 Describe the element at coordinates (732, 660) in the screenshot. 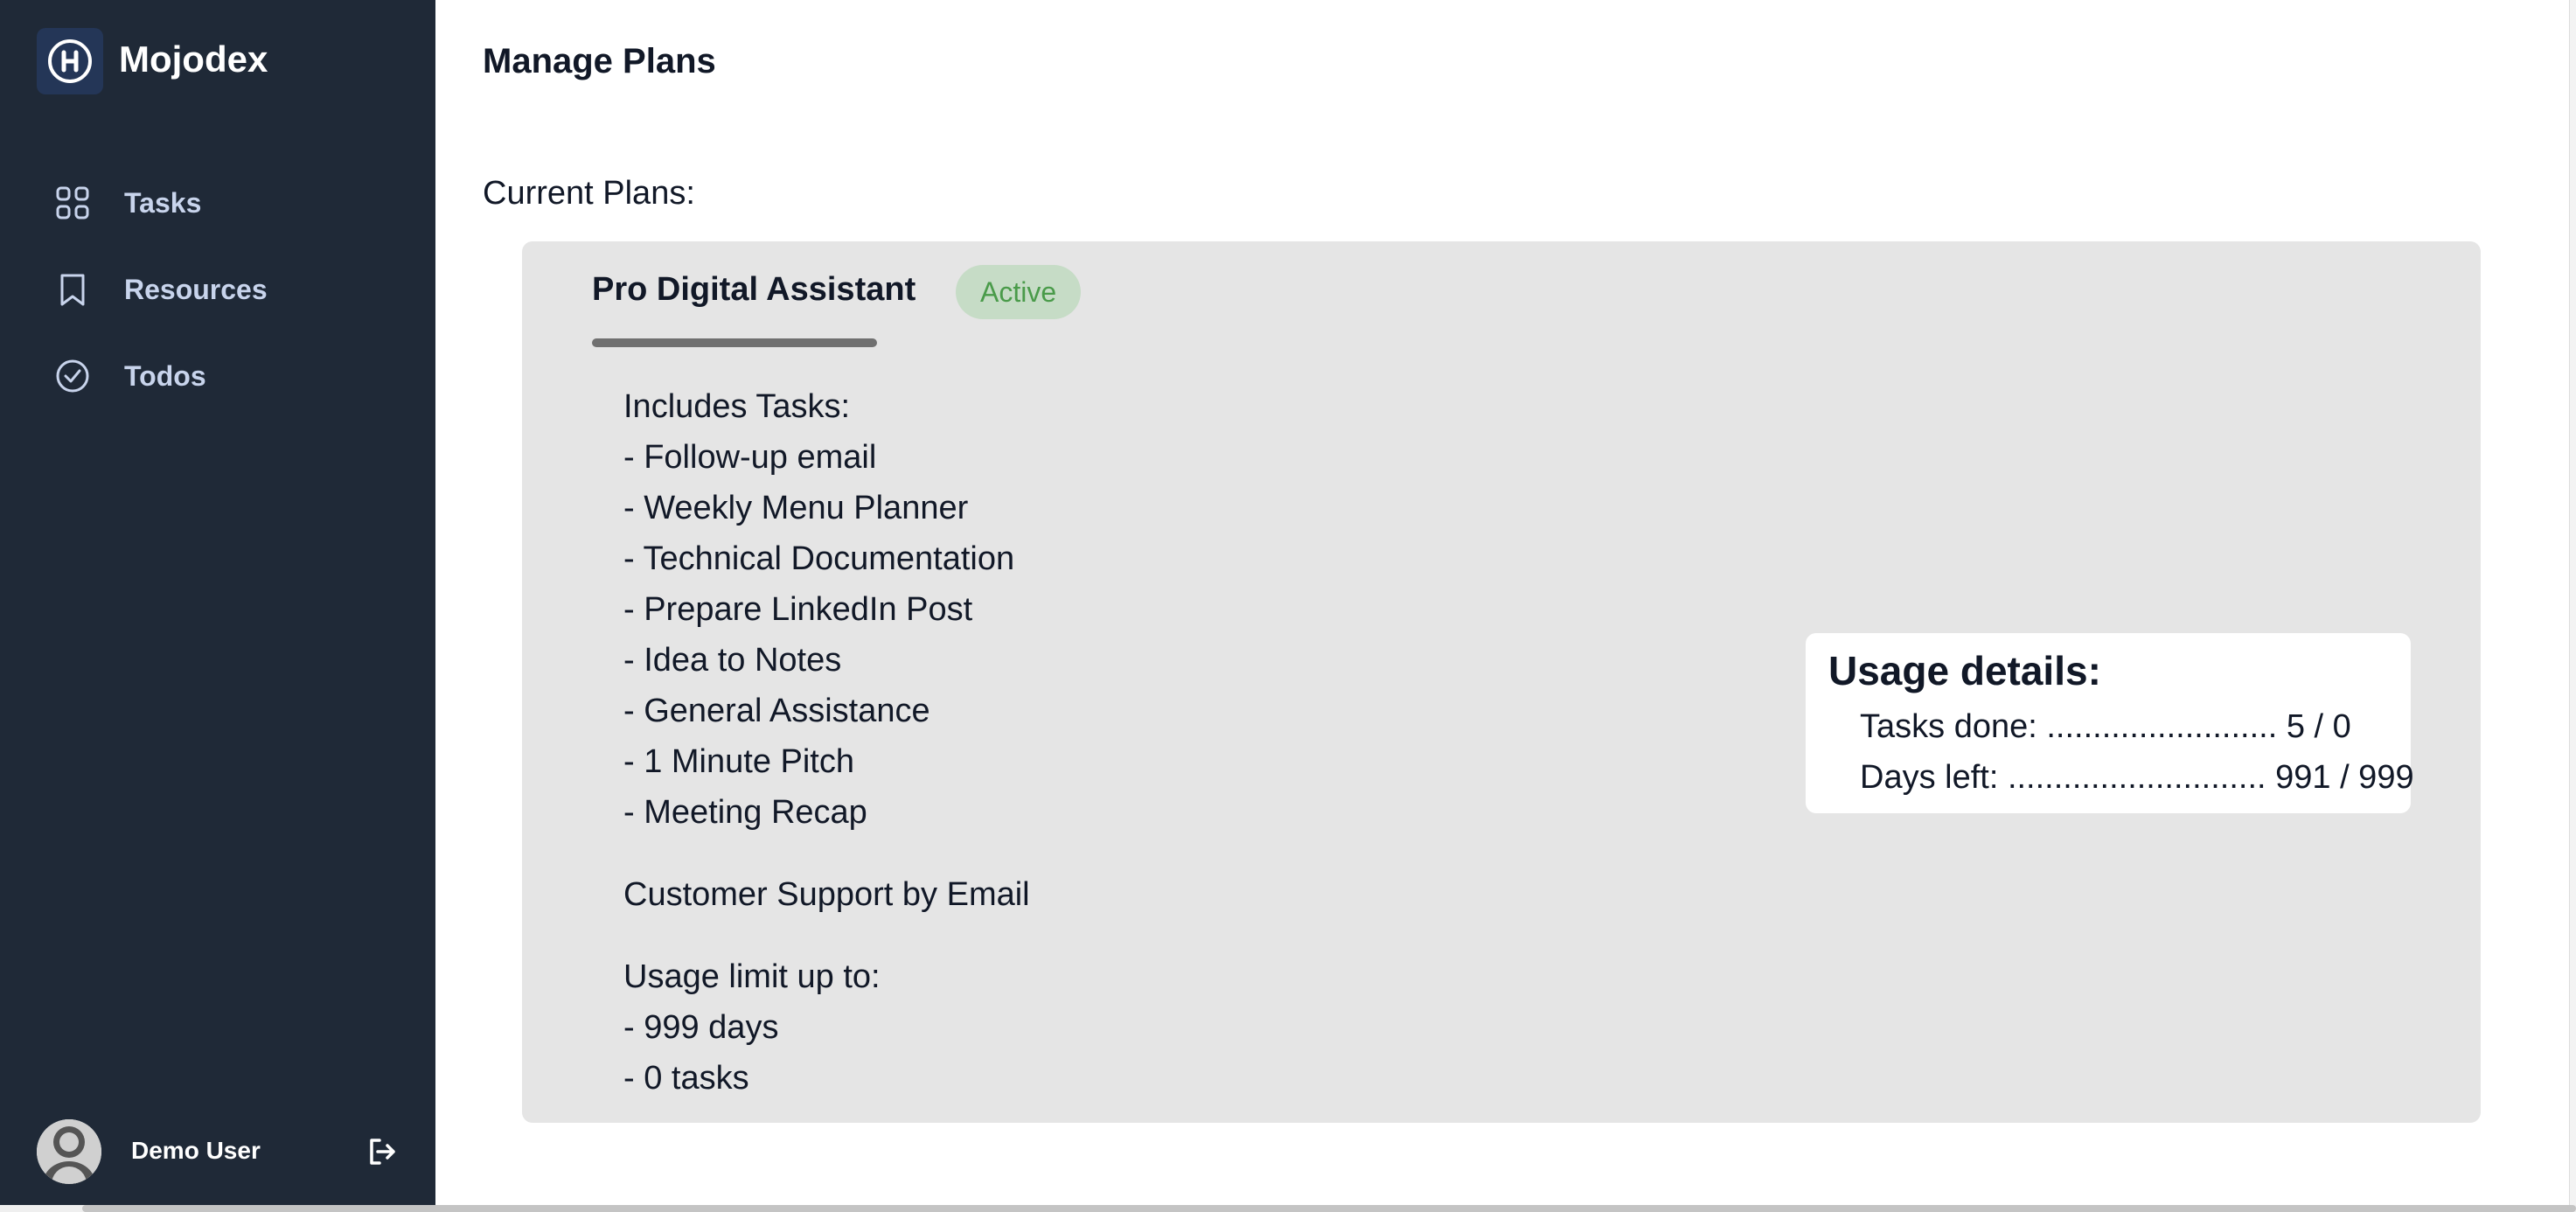

I see `list-item: - Idea to Notes` at that location.